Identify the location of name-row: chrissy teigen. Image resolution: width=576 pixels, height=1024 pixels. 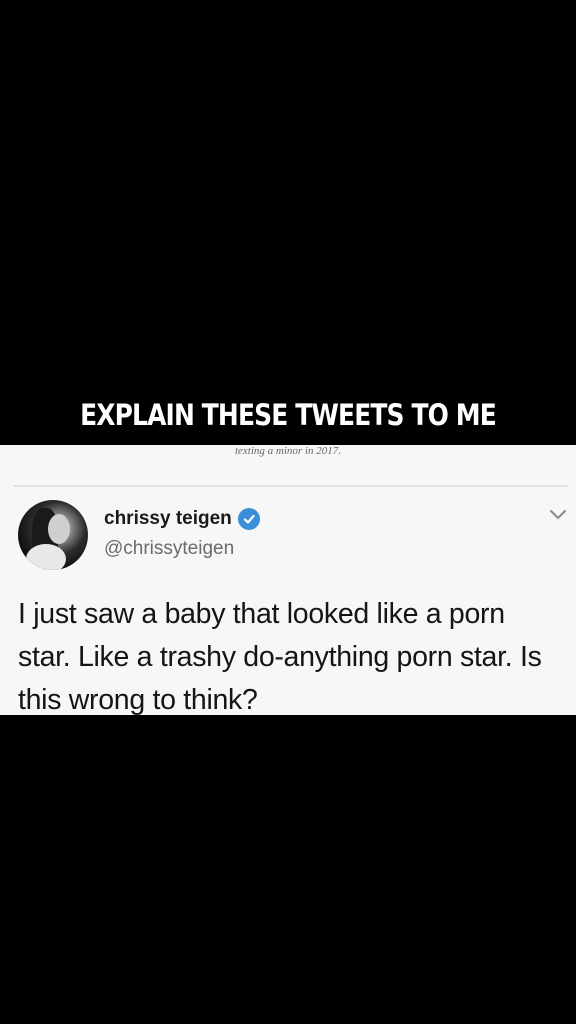
(182, 519).